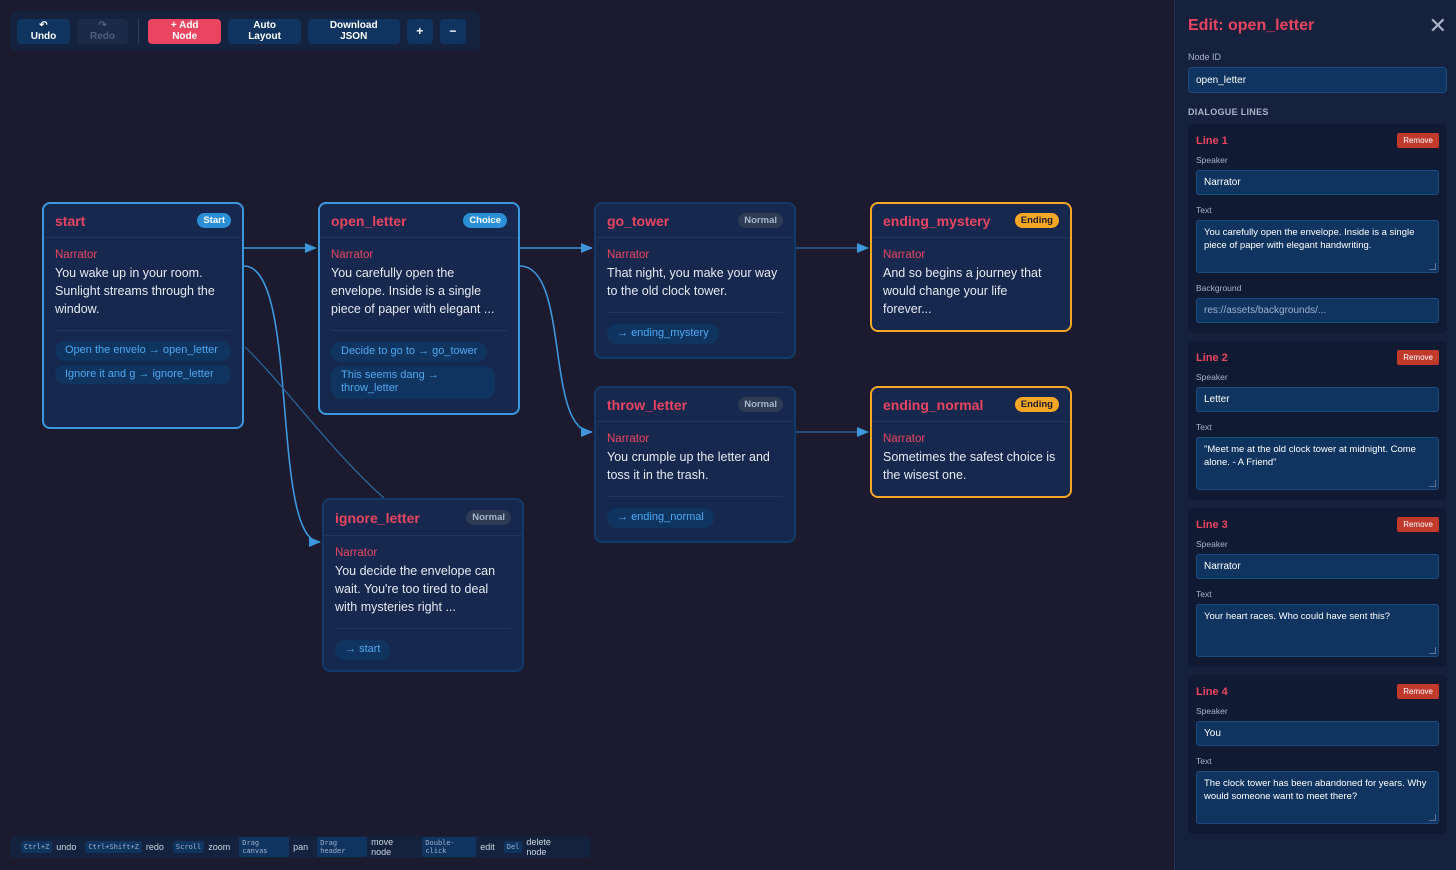 The width and height of the screenshot is (1456, 870). I want to click on node-title: start, so click(70, 220).